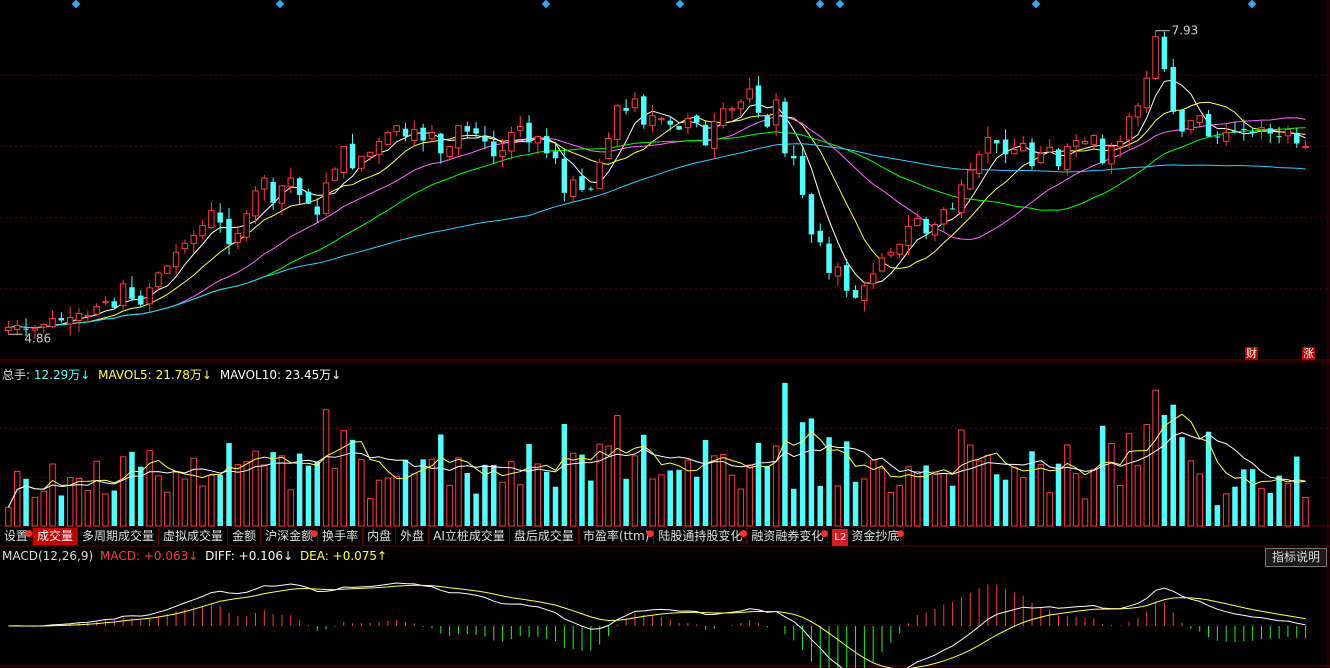 This screenshot has width=1330, height=668. I want to click on diff-value: +0.106↓, so click(266, 556).